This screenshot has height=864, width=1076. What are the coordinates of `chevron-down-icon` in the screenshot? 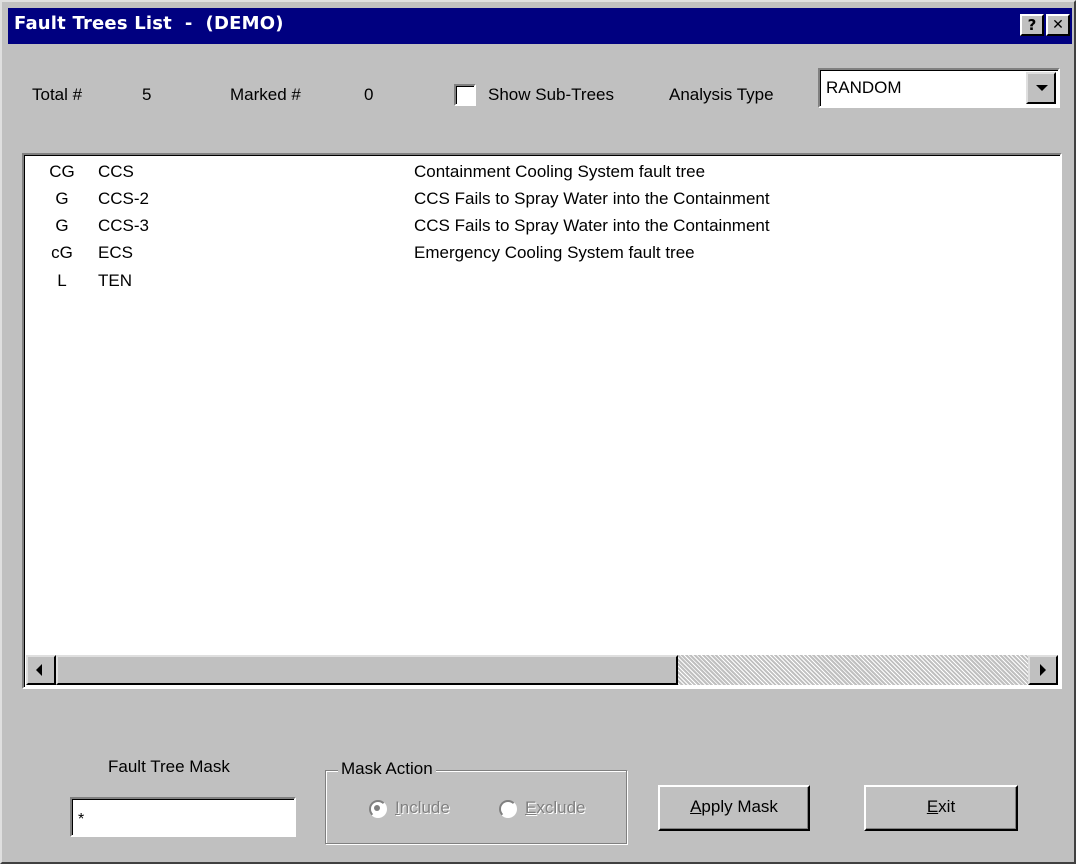 It's located at (1042, 88).